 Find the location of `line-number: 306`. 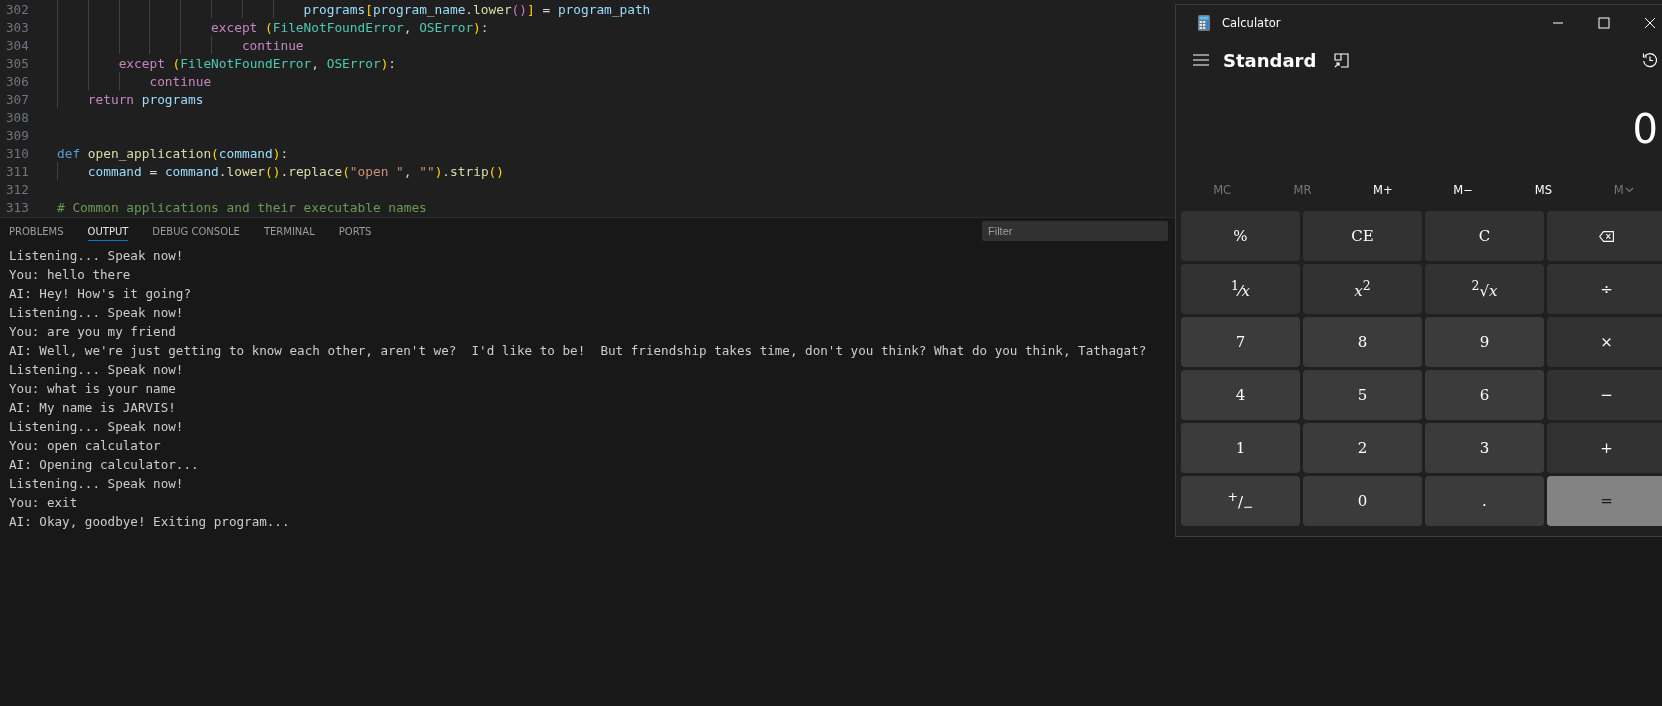

line-number: 306 is located at coordinates (17, 81).